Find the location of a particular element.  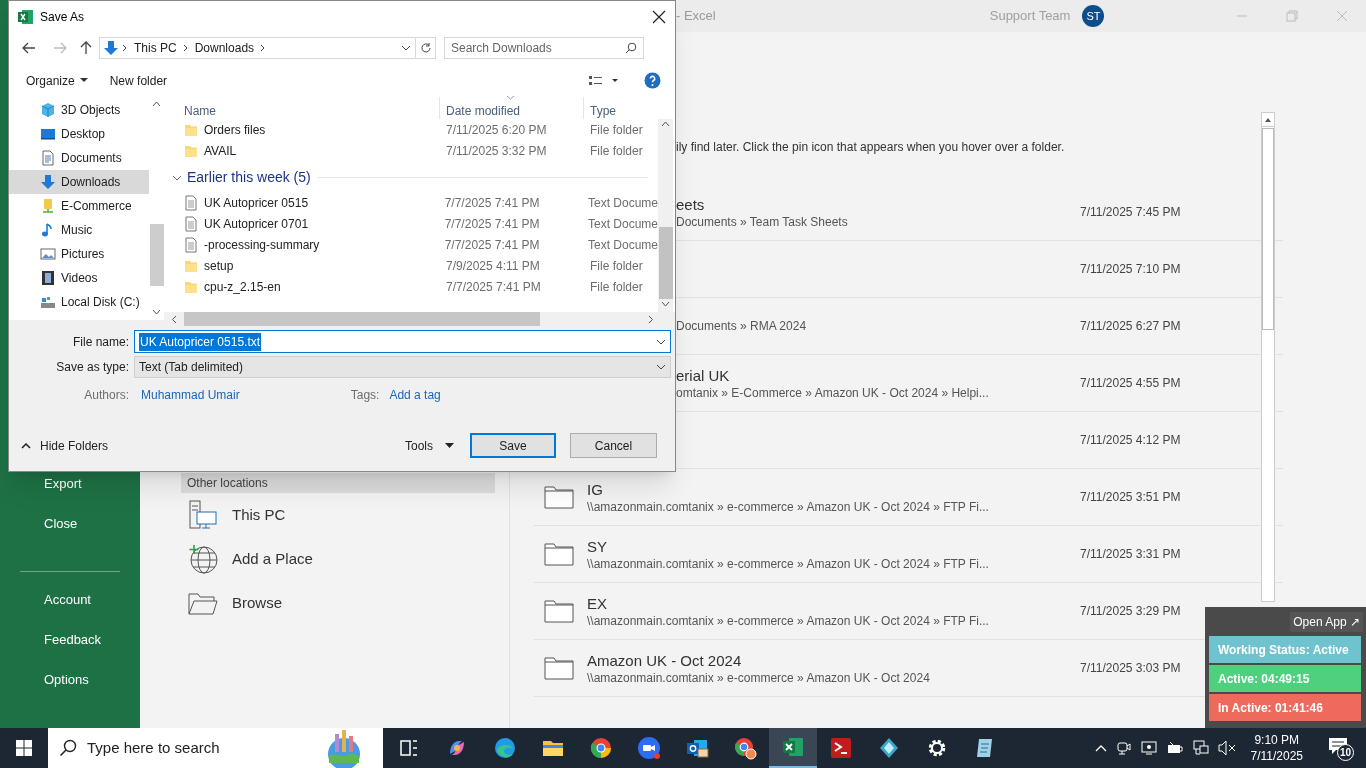

sidebar-item: Feedback is located at coordinates (73, 640).